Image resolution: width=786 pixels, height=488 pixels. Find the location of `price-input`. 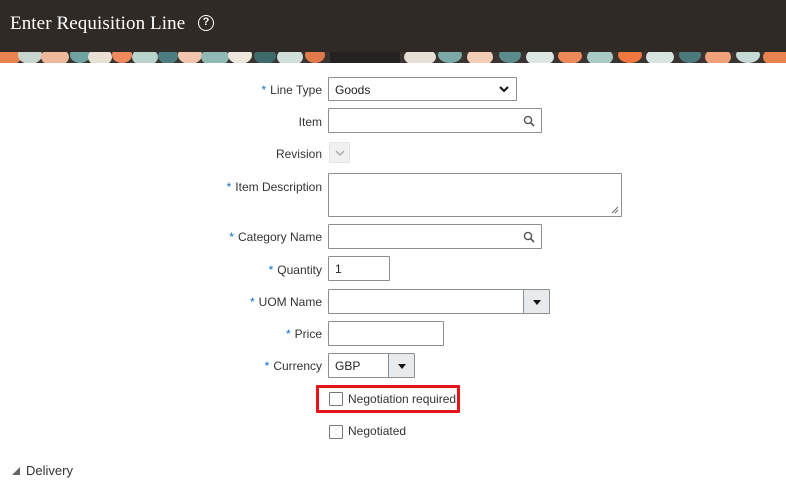

price-input is located at coordinates (386, 333).